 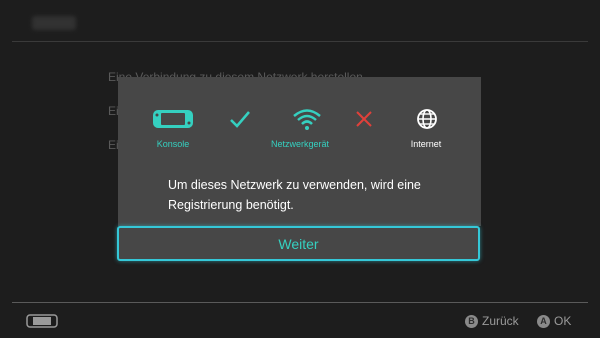 What do you see at coordinates (231, 205) in the screenshot?
I see `message-line: Registrierung benötigt.` at bounding box center [231, 205].